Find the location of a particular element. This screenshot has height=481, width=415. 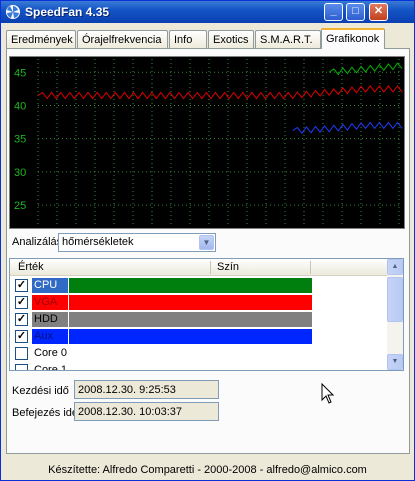

maximize-button: □ is located at coordinates (355, 12).